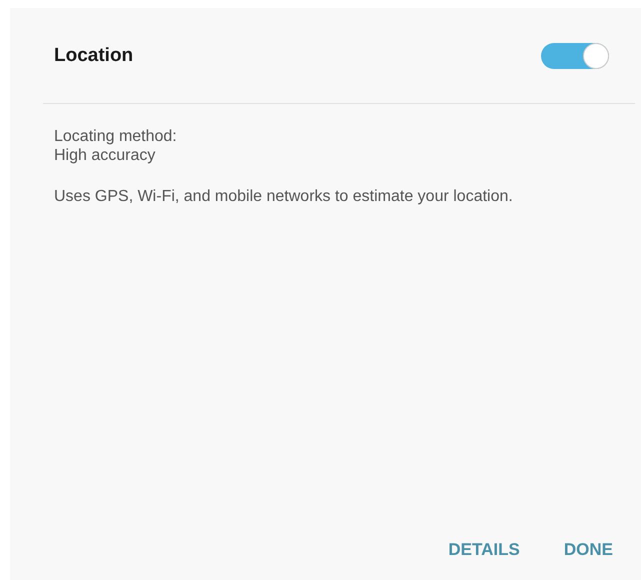 The image size is (641, 580). I want to click on details-button: DETAILS, so click(484, 550).